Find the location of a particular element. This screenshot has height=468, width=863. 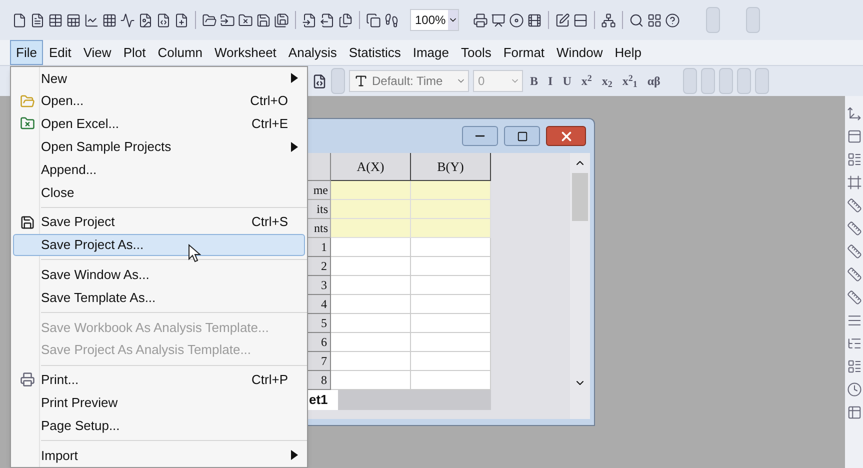

menu-item: Save Project Ctrl+S is located at coordinates (159, 222).